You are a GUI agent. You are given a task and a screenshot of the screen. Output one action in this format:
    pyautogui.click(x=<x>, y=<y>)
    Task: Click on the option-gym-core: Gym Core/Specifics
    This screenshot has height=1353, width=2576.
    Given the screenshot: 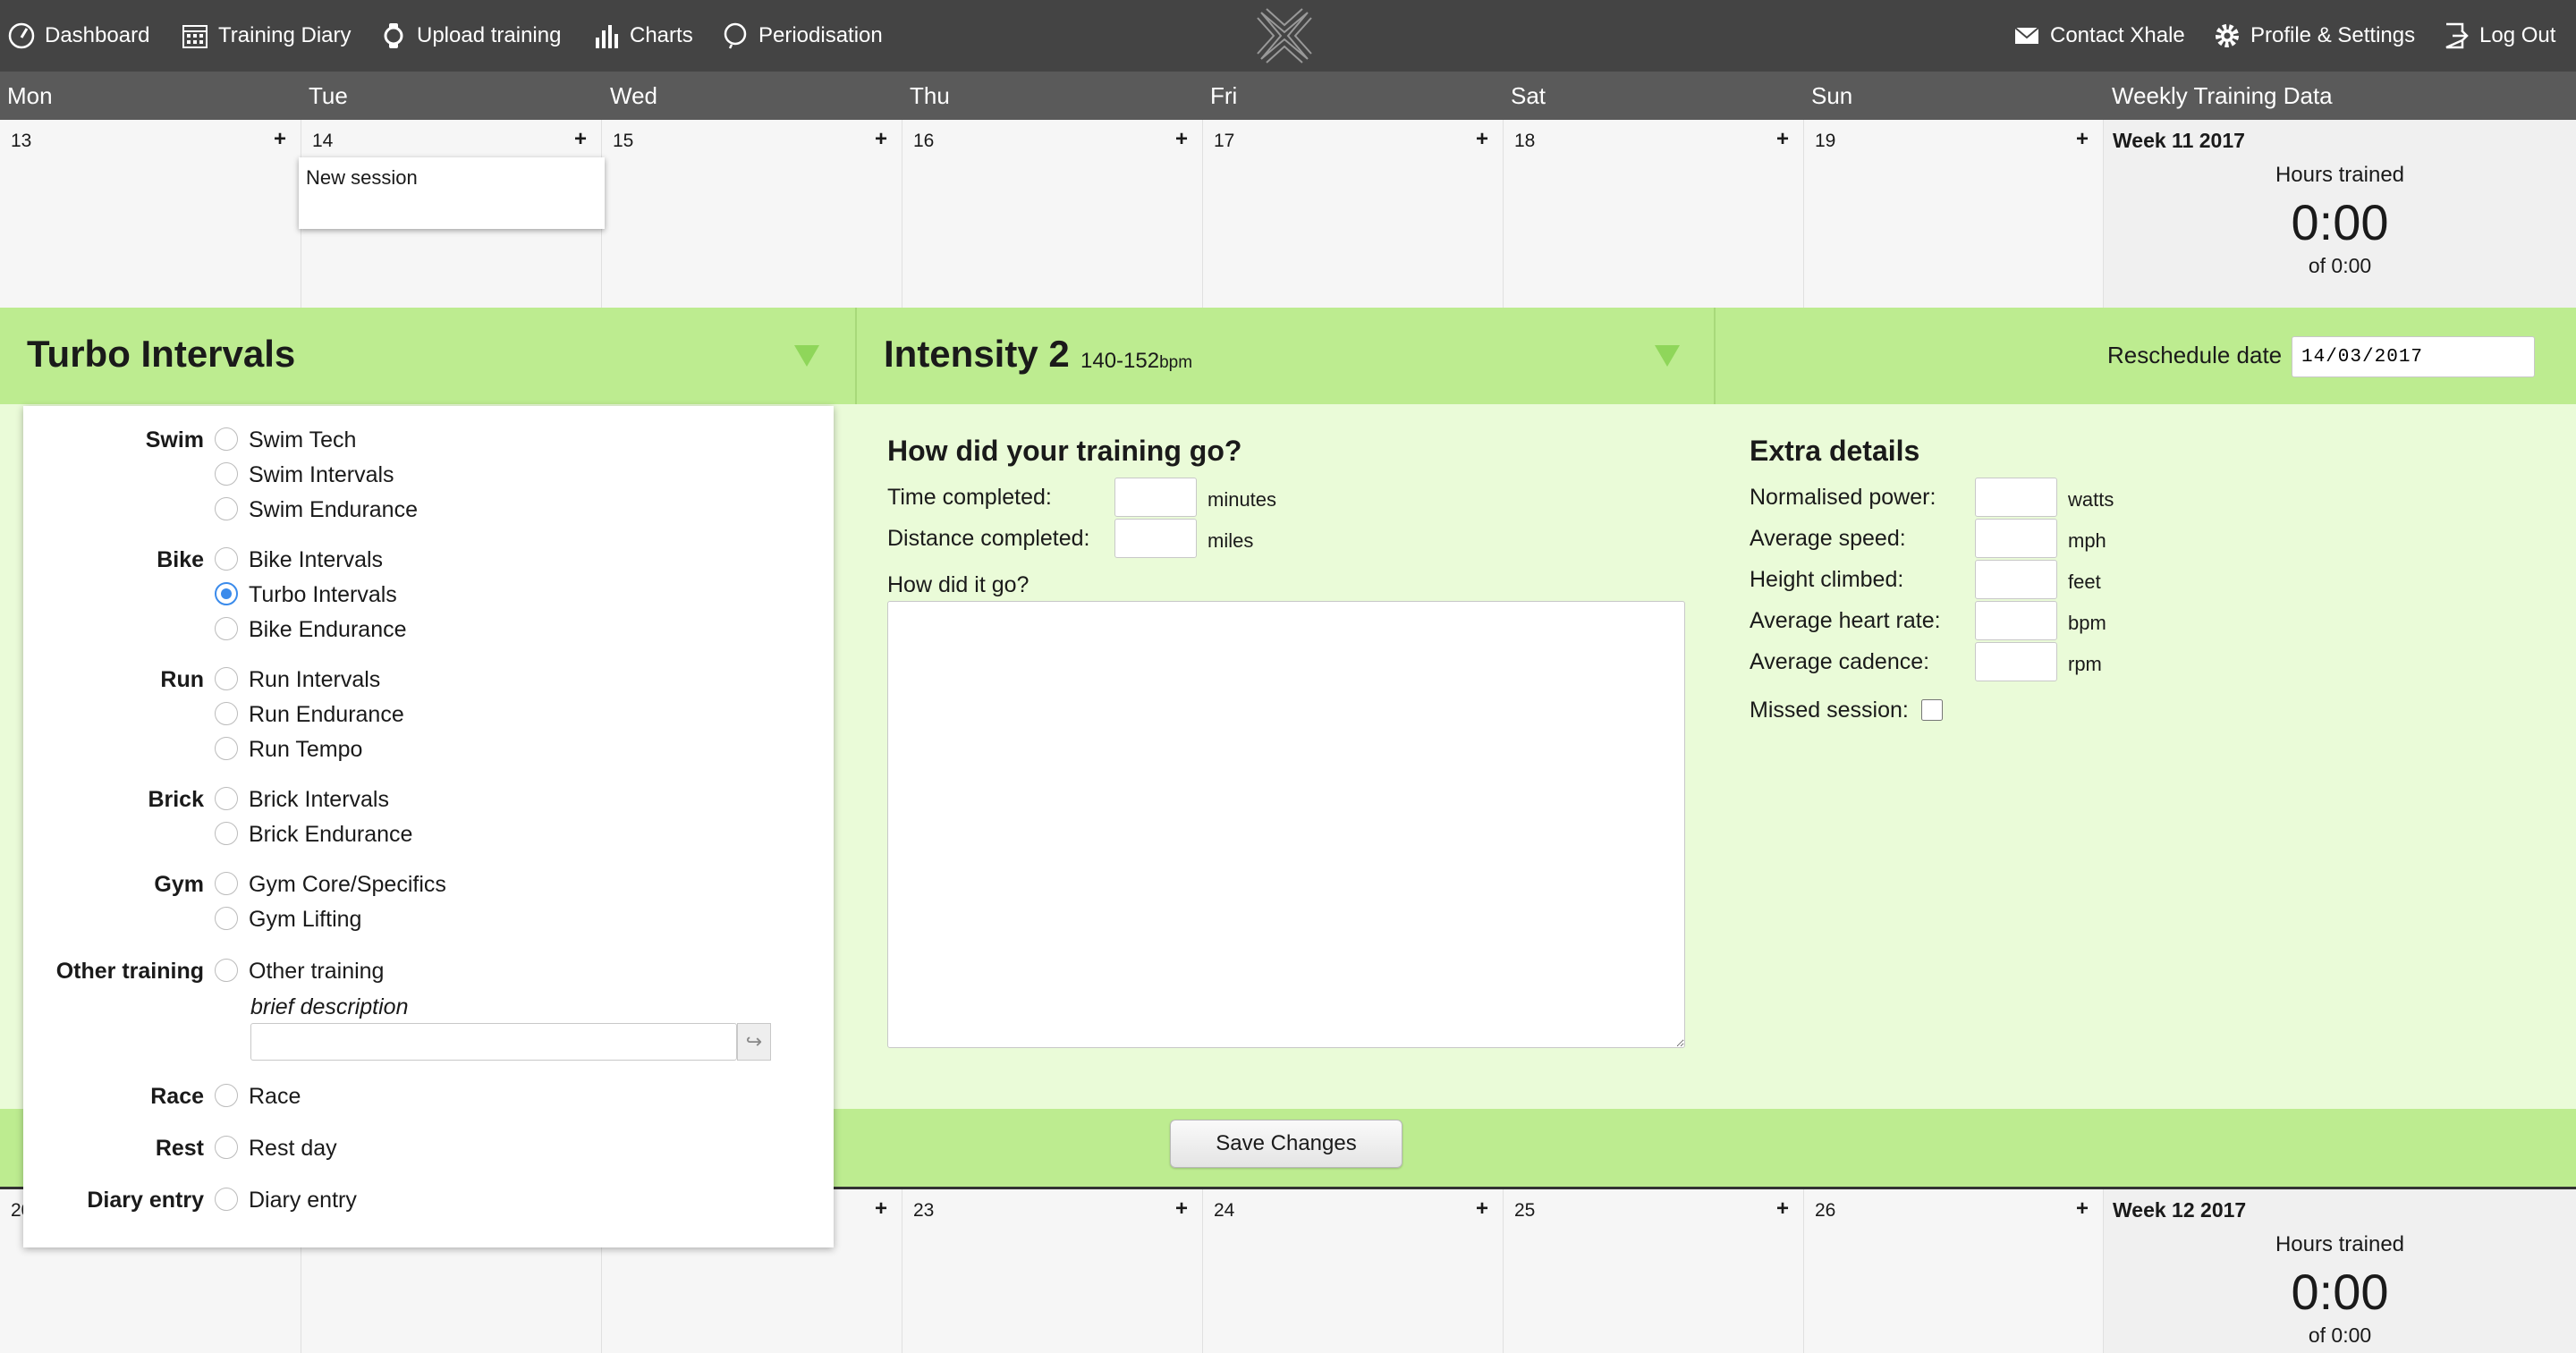 What is the action you would take?
    pyautogui.click(x=347, y=885)
    